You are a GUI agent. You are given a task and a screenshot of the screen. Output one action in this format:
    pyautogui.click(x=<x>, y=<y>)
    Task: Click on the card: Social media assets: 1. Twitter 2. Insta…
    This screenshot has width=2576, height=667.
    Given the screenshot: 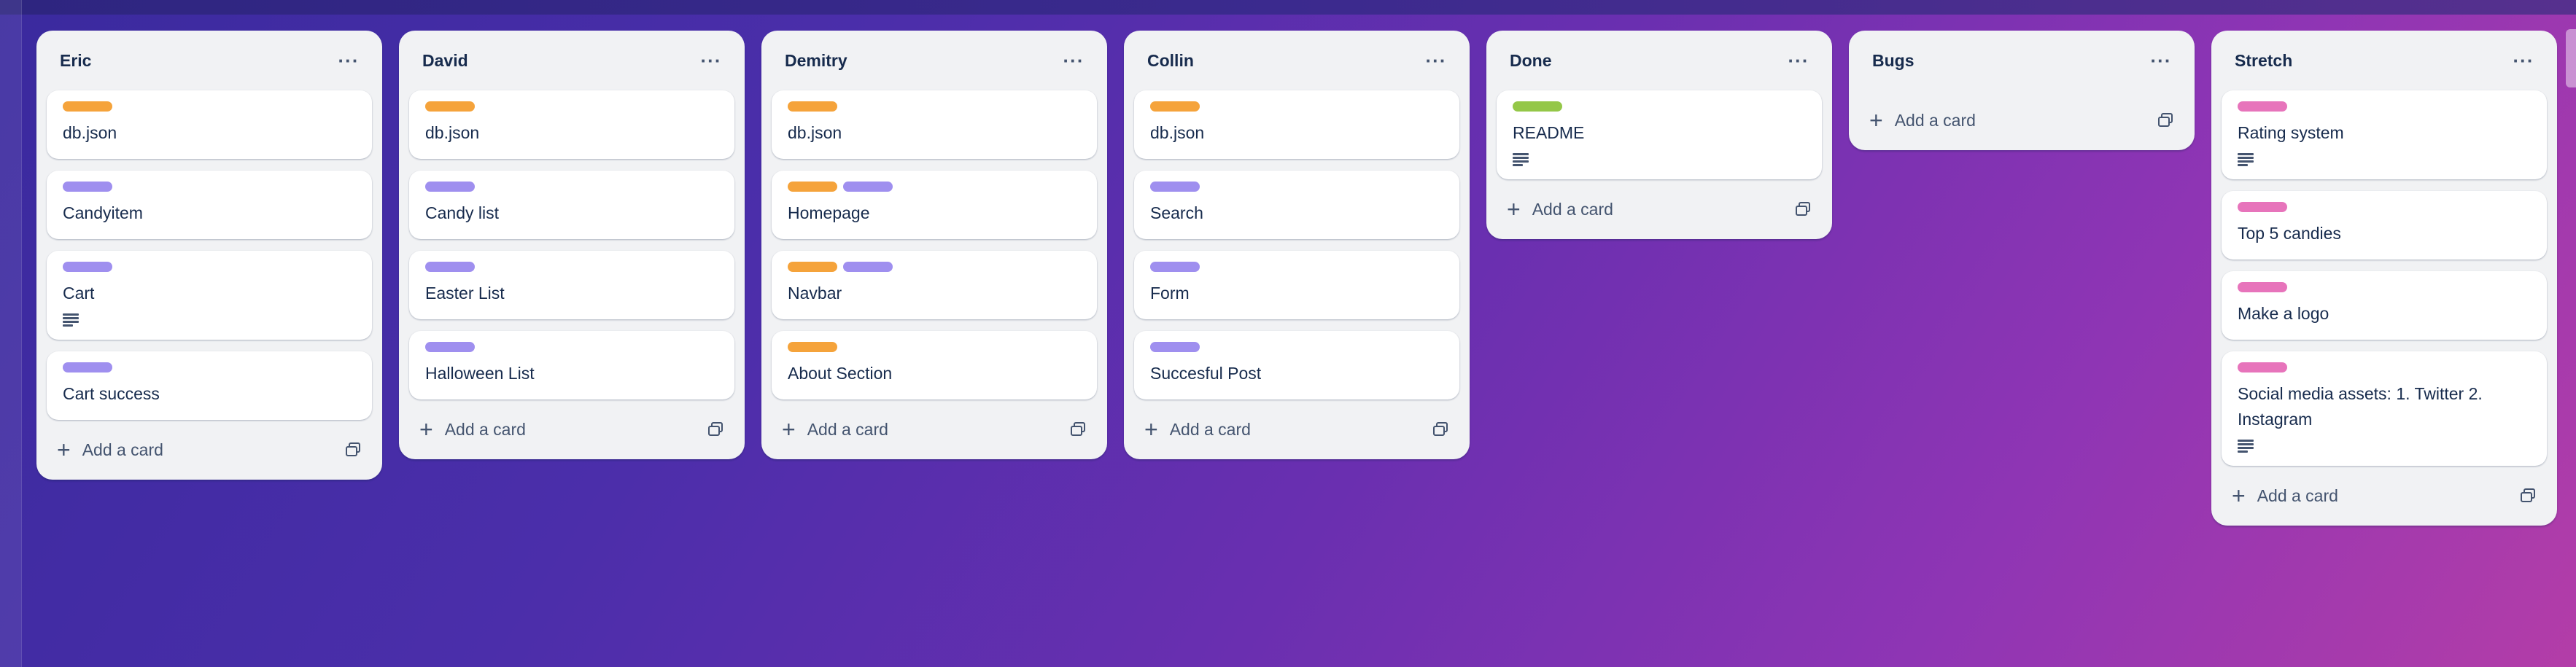 What is the action you would take?
    pyautogui.click(x=2385, y=408)
    